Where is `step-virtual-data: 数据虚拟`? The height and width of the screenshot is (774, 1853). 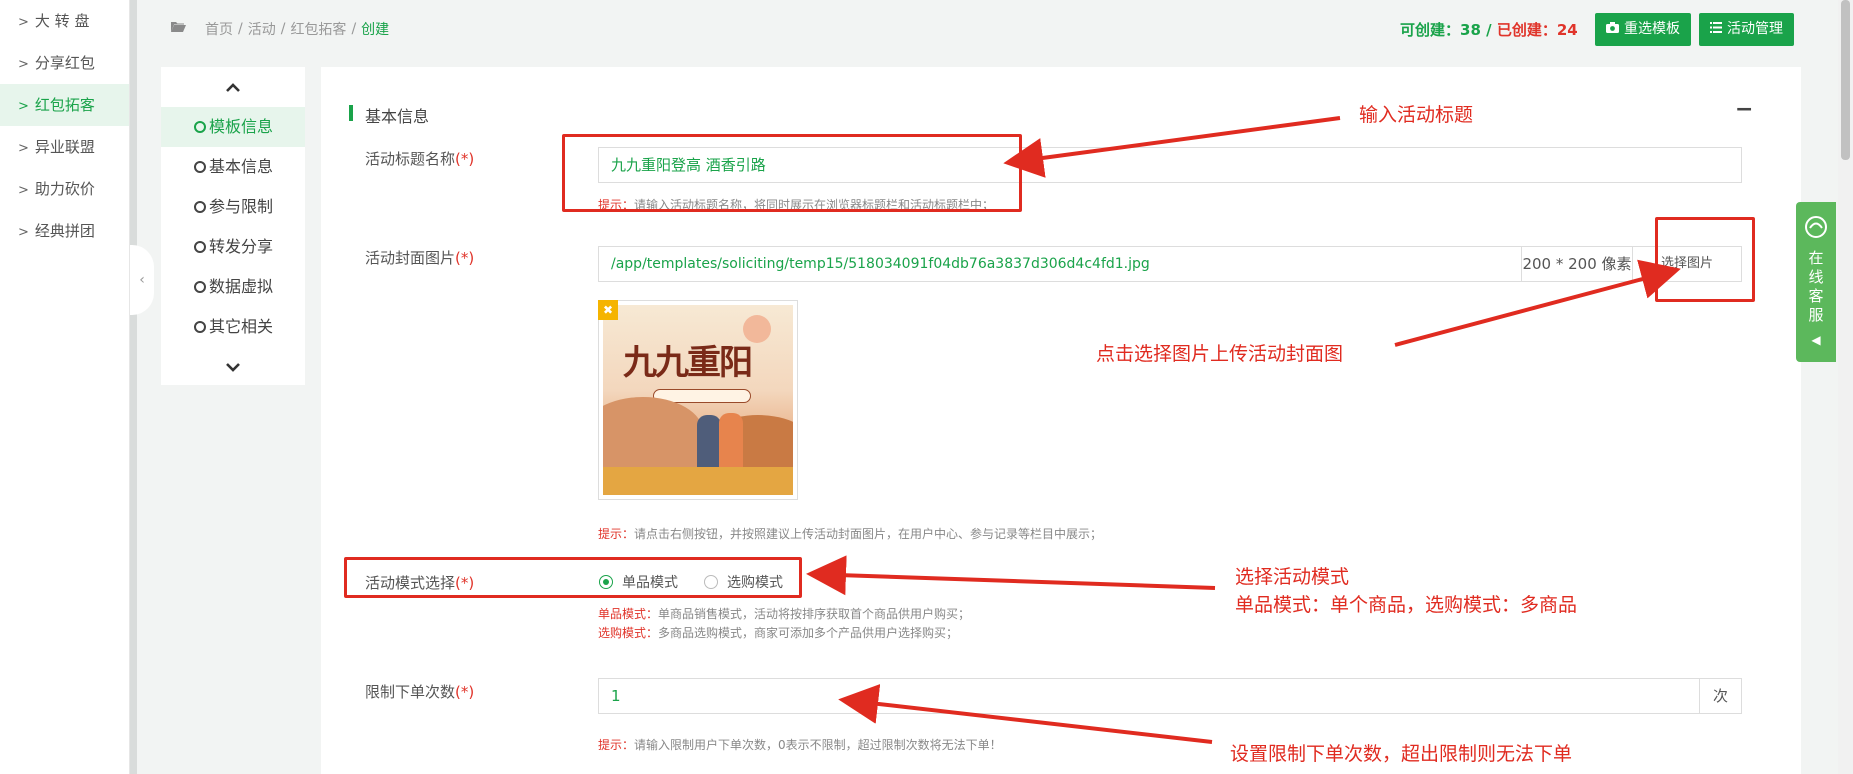 step-virtual-data: 数据虚拟 is located at coordinates (233, 287).